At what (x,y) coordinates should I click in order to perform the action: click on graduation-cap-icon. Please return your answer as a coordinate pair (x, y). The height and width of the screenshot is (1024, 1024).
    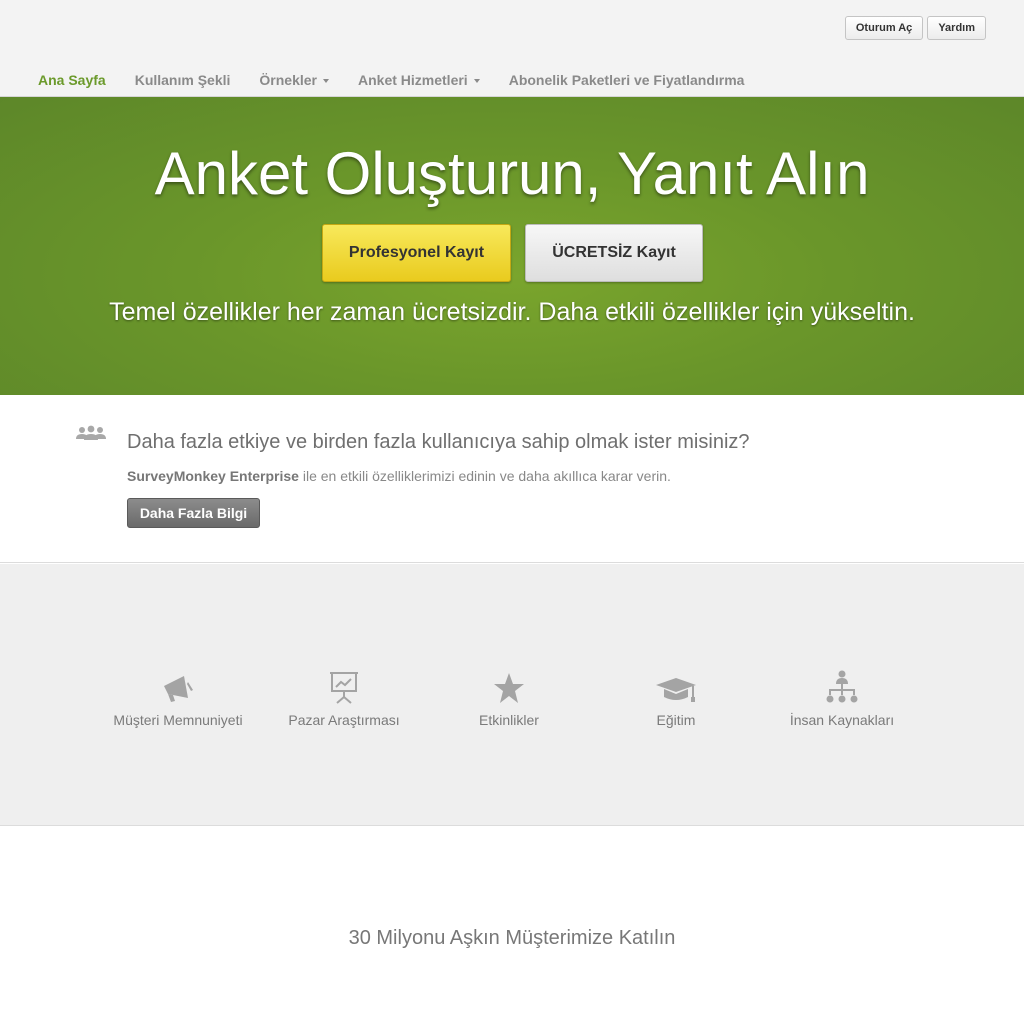
    Looking at the image, I should click on (676, 684).